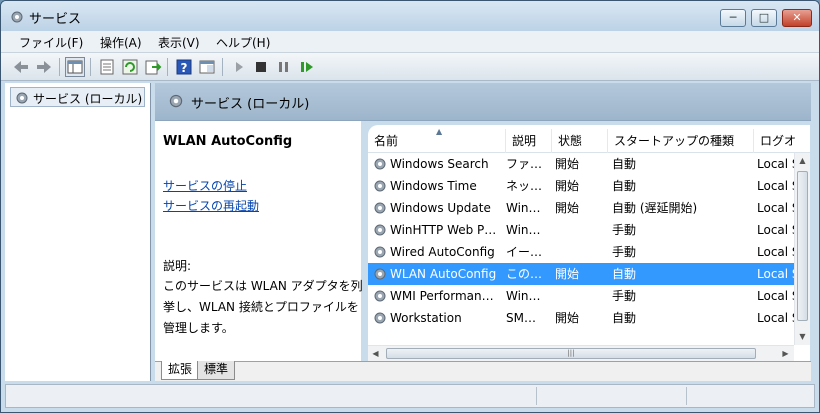  What do you see at coordinates (782, 141) in the screenshot?
I see `column-logon: ログオ` at bounding box center [782, 141].